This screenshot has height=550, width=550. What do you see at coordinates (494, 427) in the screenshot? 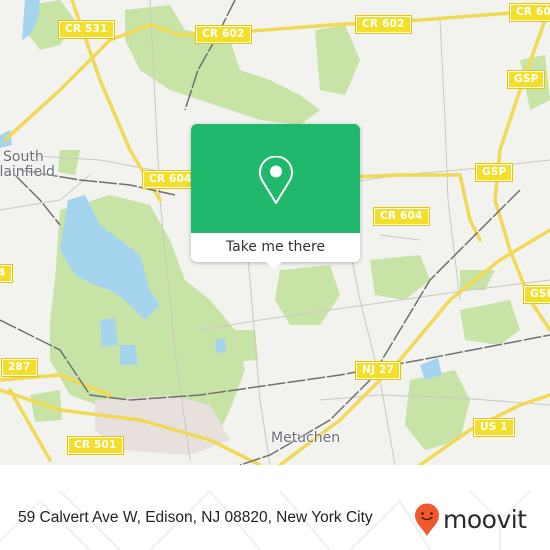
I see `road-shield-us1: US 1` at bounding box center [494, 427].